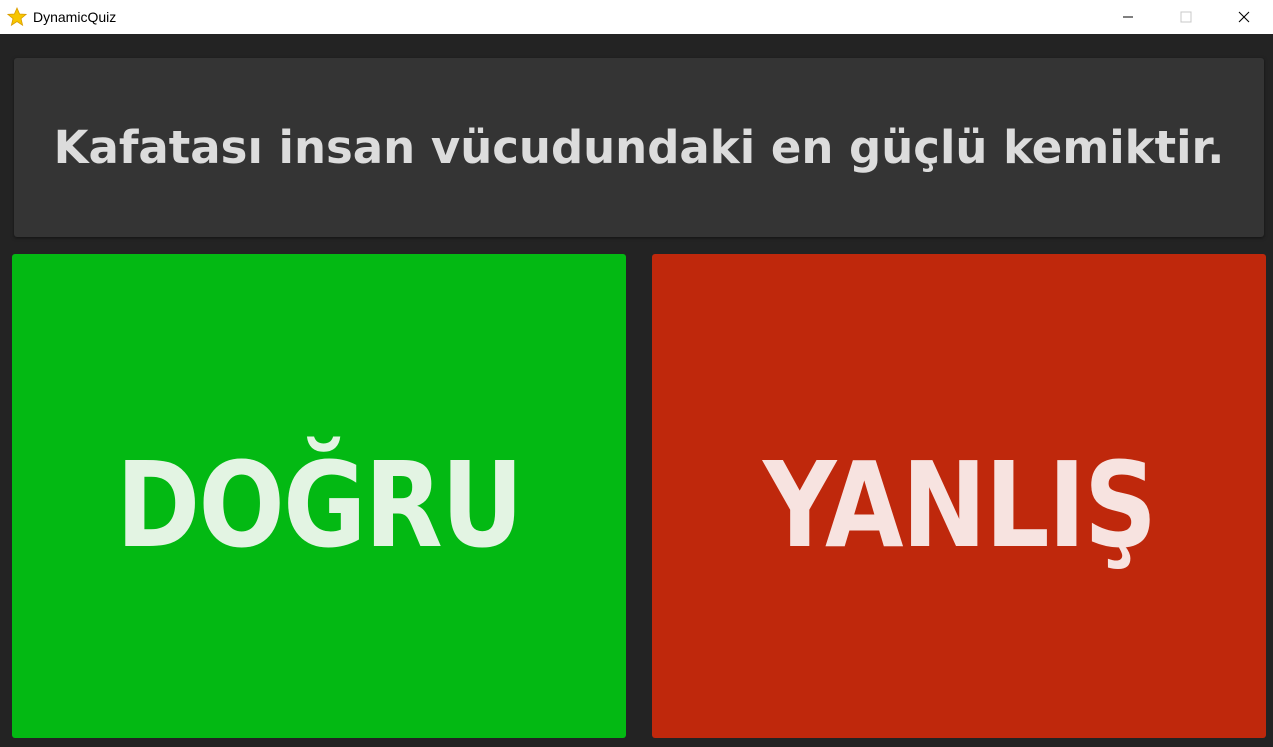 The height and width of the screenshot is (747, 1273). Describe the element at coordinates (959, 505) in the screenshot. I see `false-answer-label: YANLIŞ` at that location.